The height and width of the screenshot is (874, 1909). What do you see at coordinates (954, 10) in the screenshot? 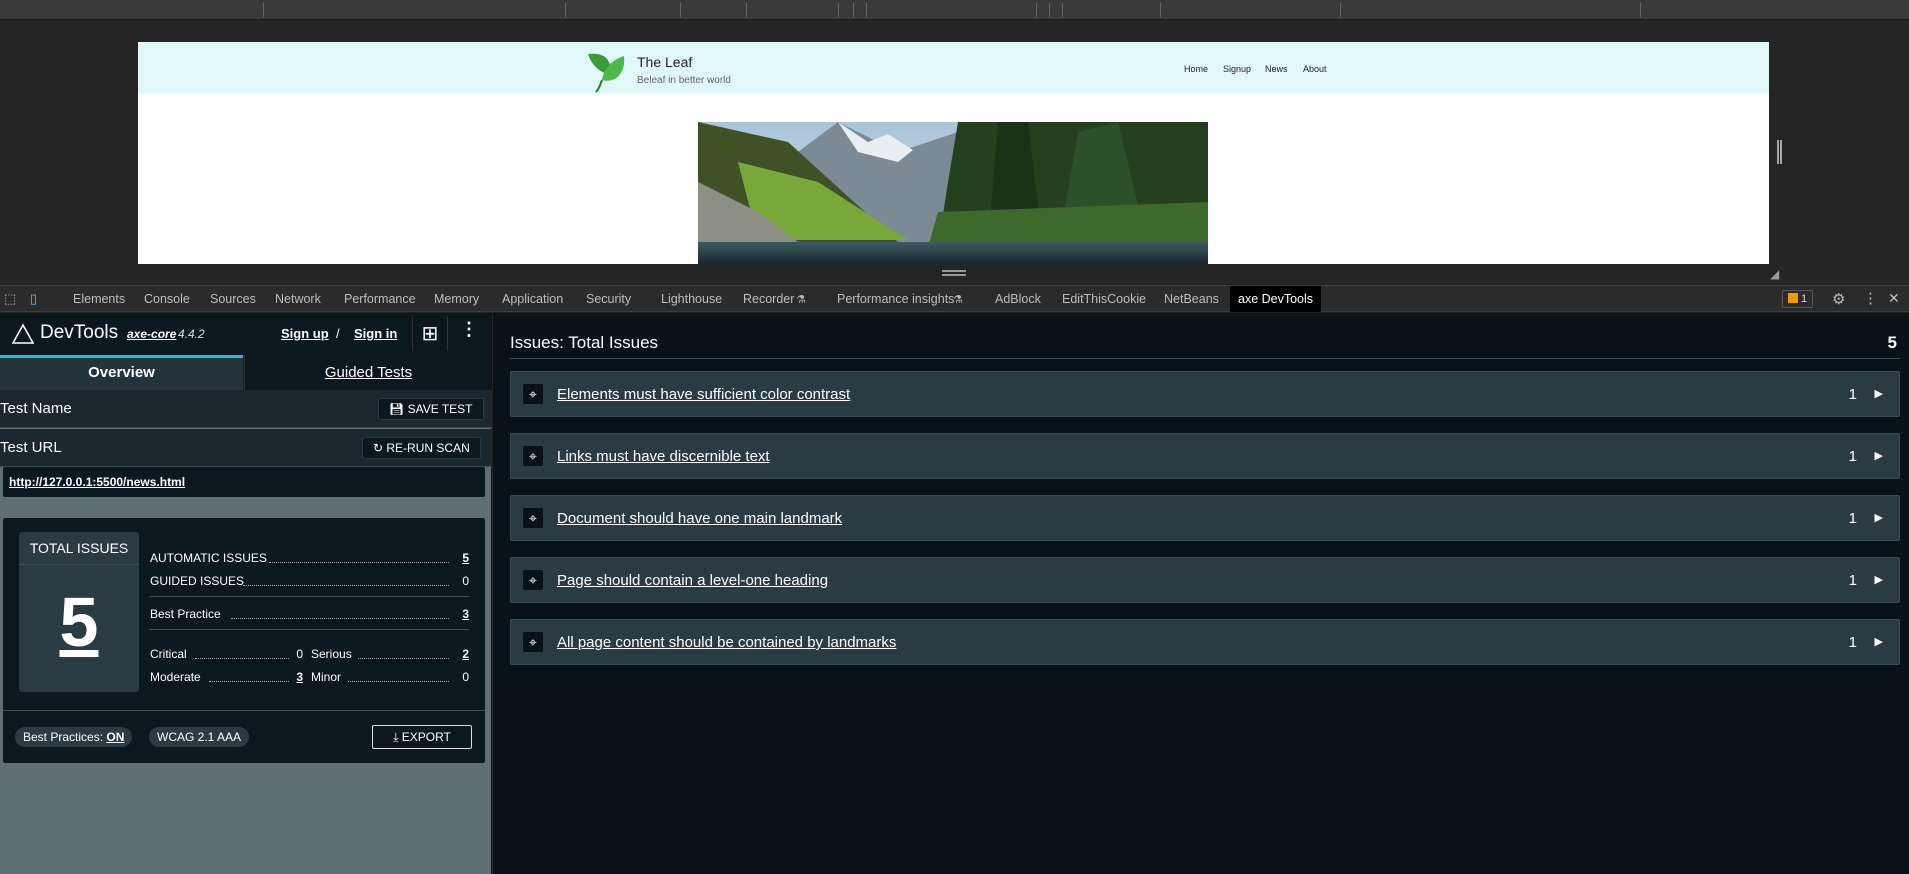
I see `browser-toolbar` at bounding box center [954, 10].